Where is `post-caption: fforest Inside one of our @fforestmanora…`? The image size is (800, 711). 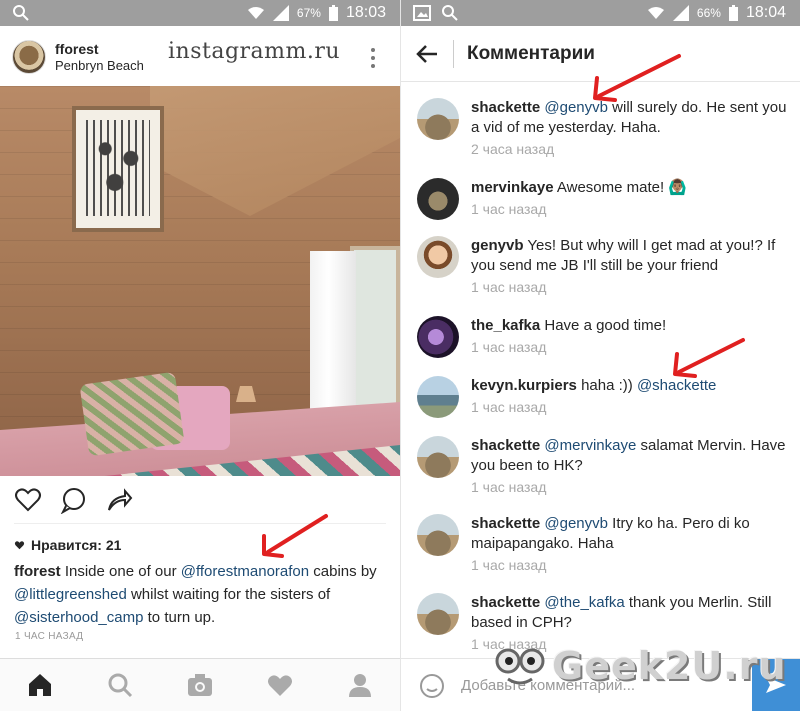 post-caption: fforest Inside one of our @fforestmanora… is located at coordinates (201, 594).